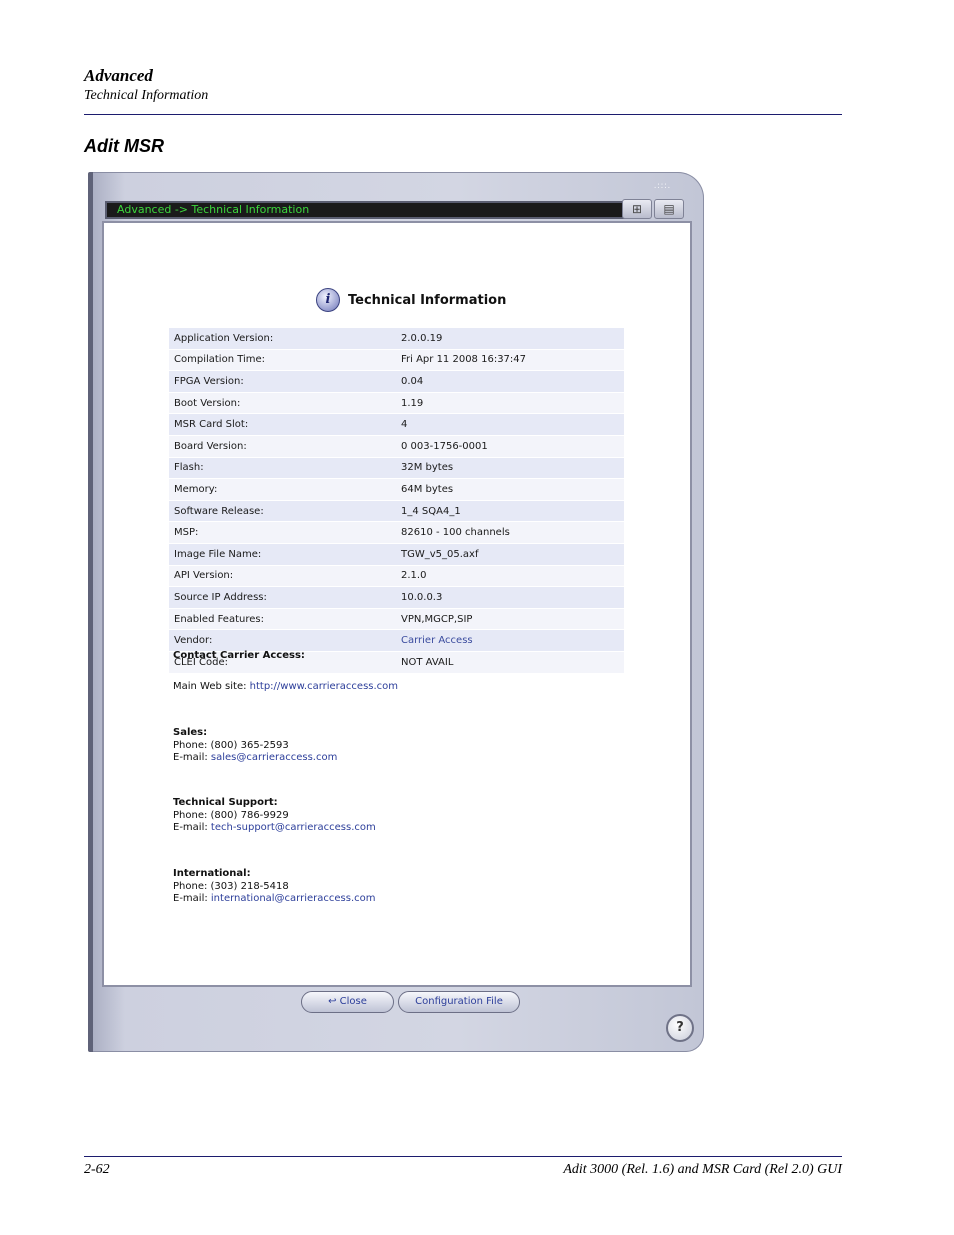  Describe the element at coordinates (510, 446) in the screenshot. I see `row-value: 0 003-1756-0001` at that location.